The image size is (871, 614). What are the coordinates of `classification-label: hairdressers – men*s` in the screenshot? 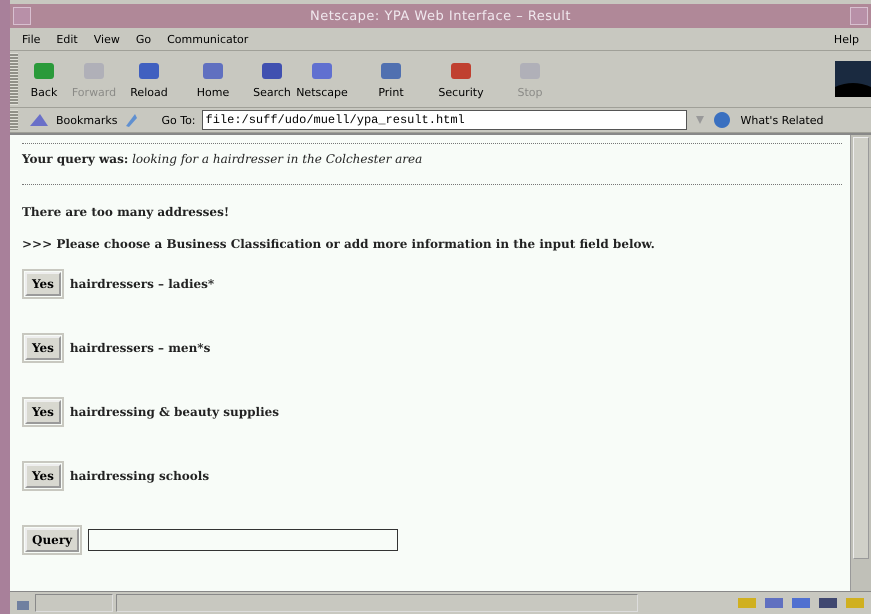 It's located at (140, 348).